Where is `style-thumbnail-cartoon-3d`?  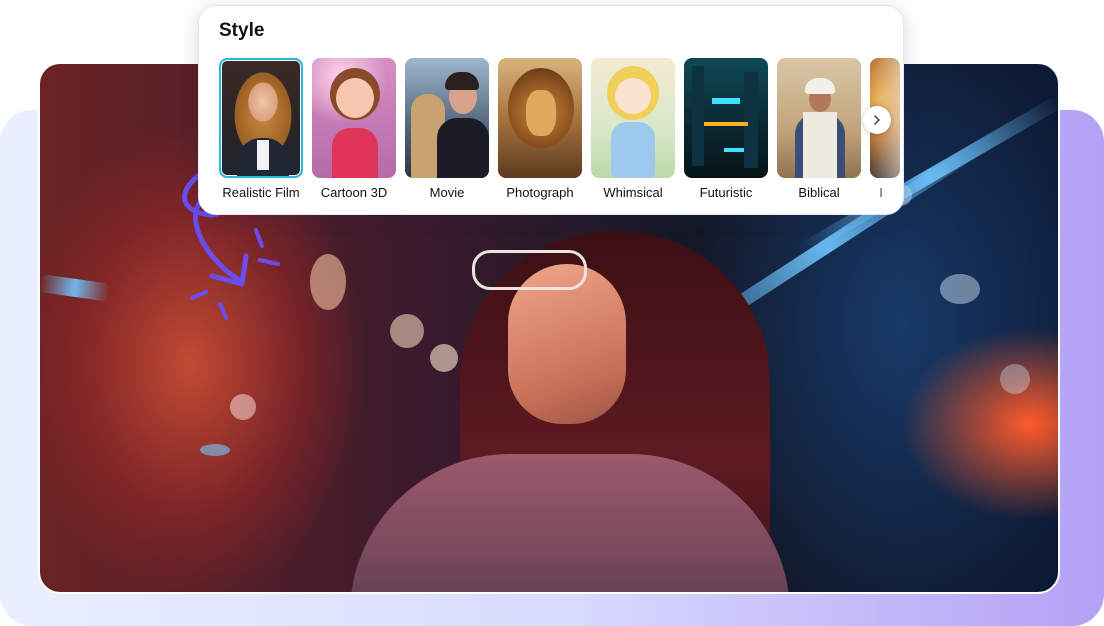 style-thumbnail-cartoon-3d is located at coordinates (354, 118).